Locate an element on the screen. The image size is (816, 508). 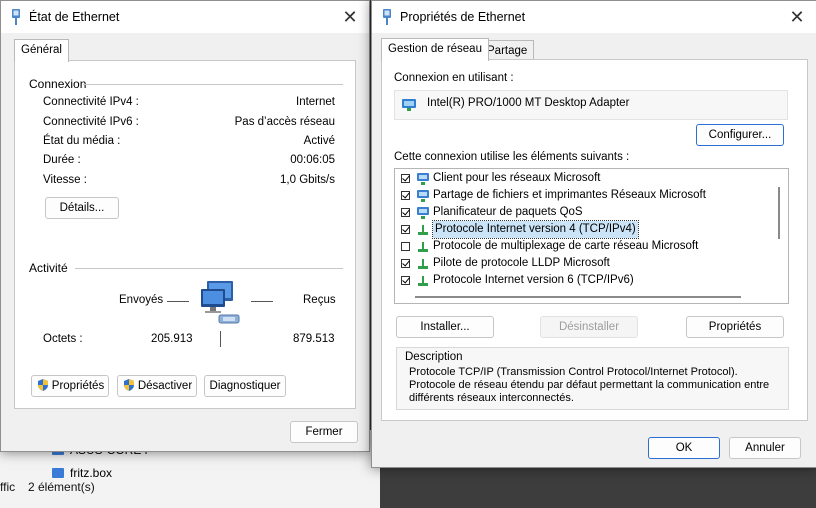
item-label: Protocole Internet version 6 (TCP/IPv6) is located at coordinates (533, 280).